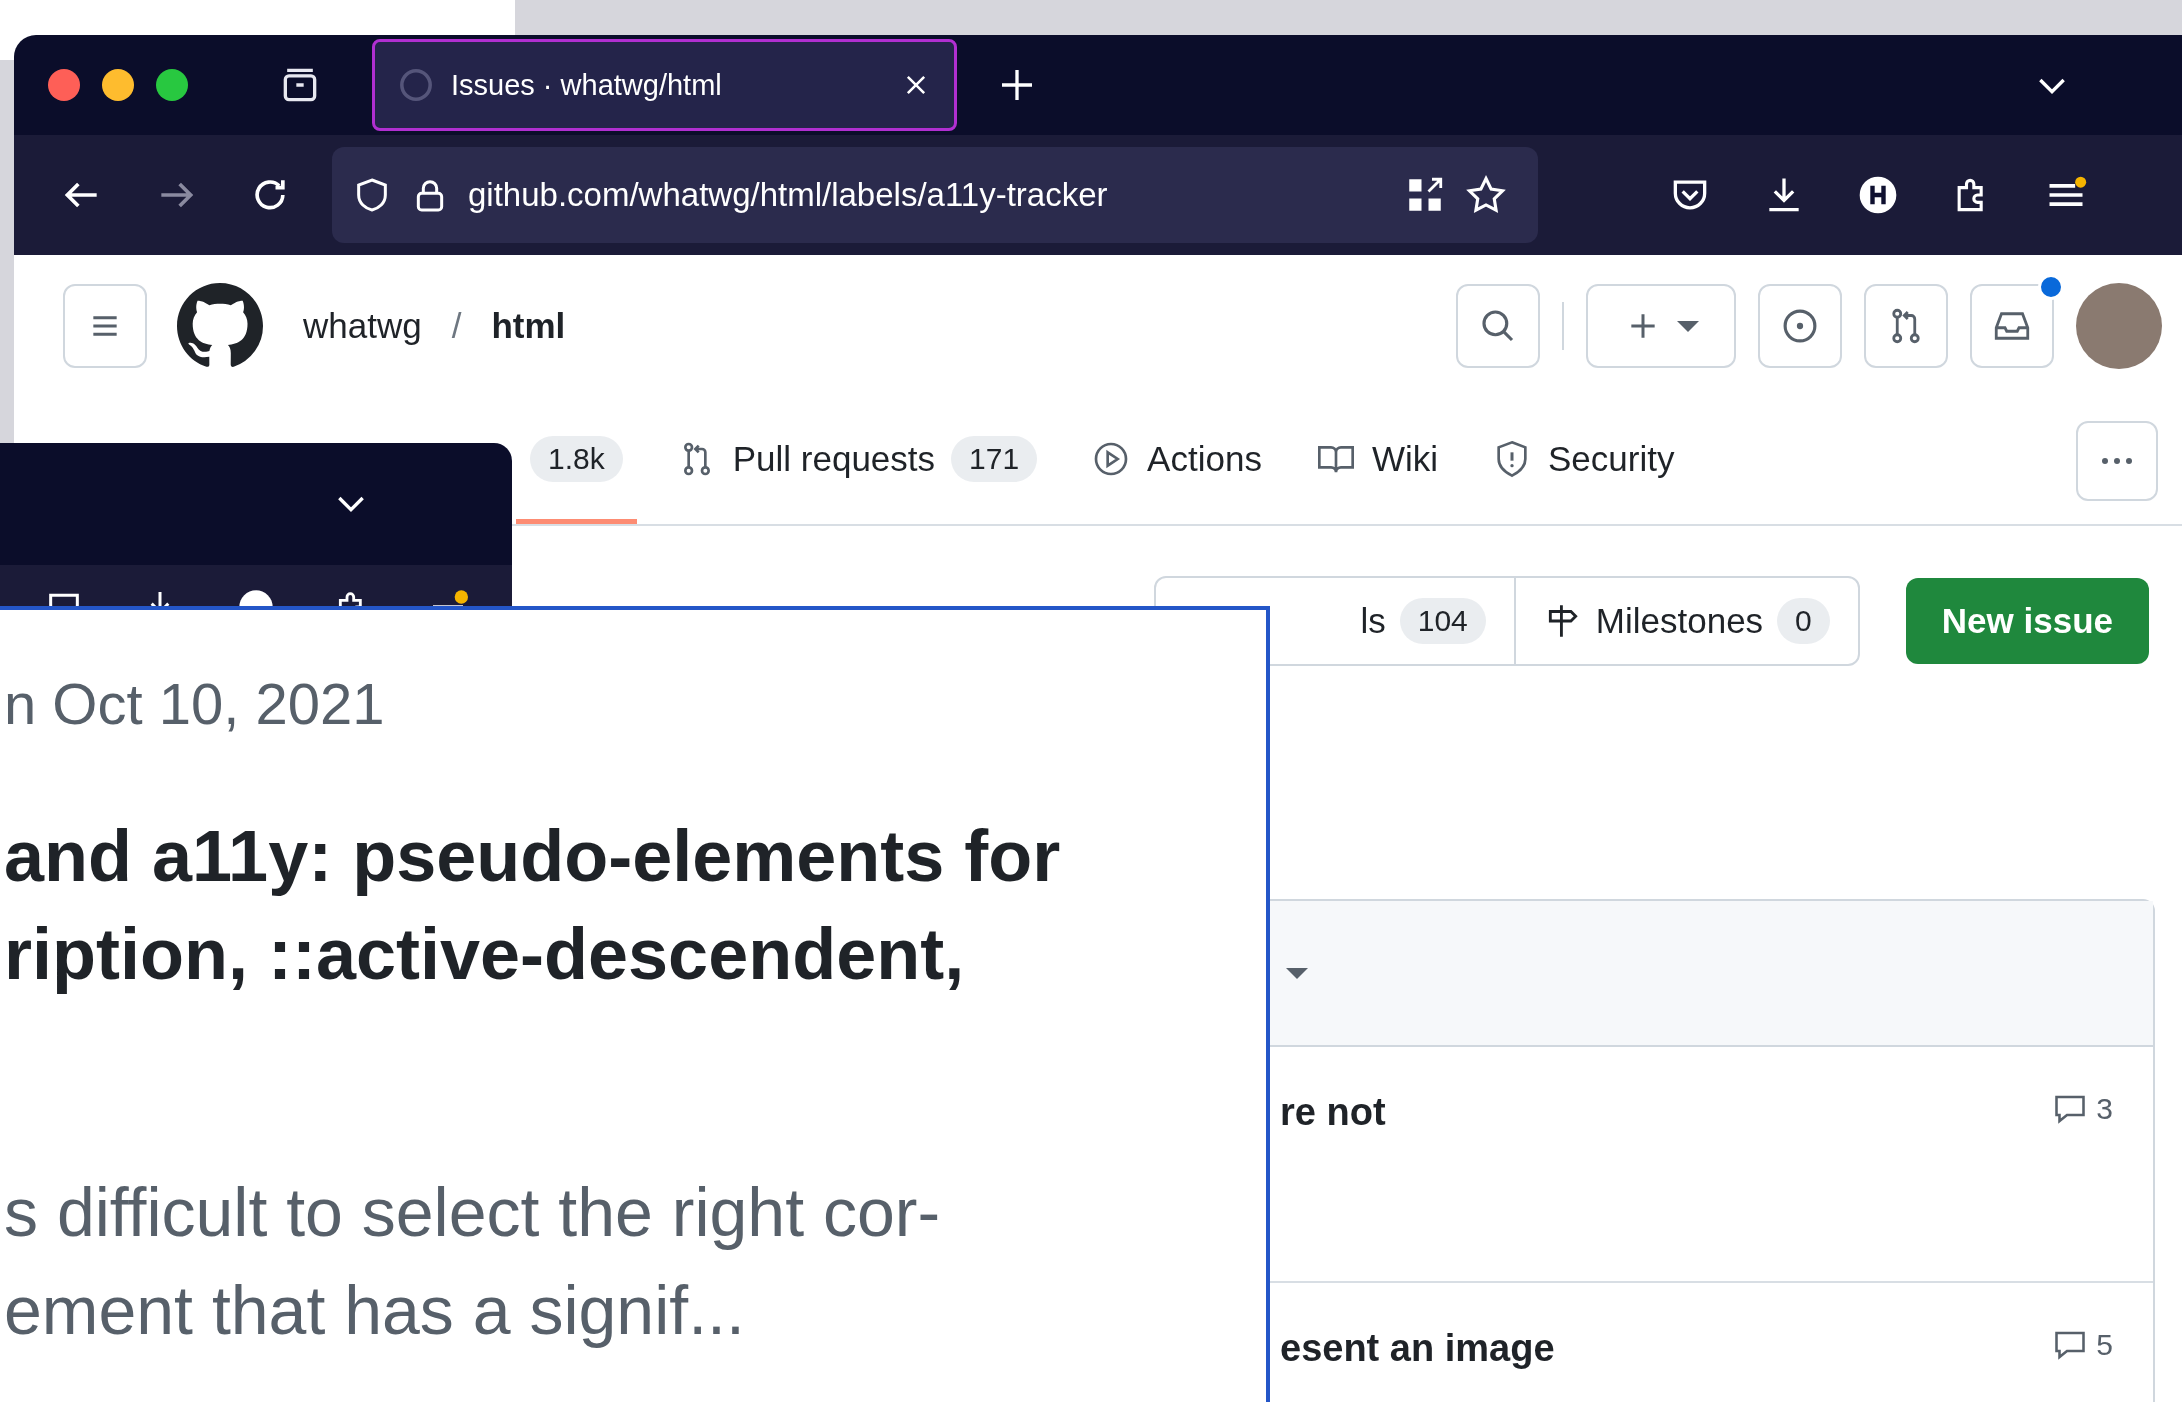  Describe the element at coordinates (220, 326) in the screenshot. I see `github-logo-icon` at that location.